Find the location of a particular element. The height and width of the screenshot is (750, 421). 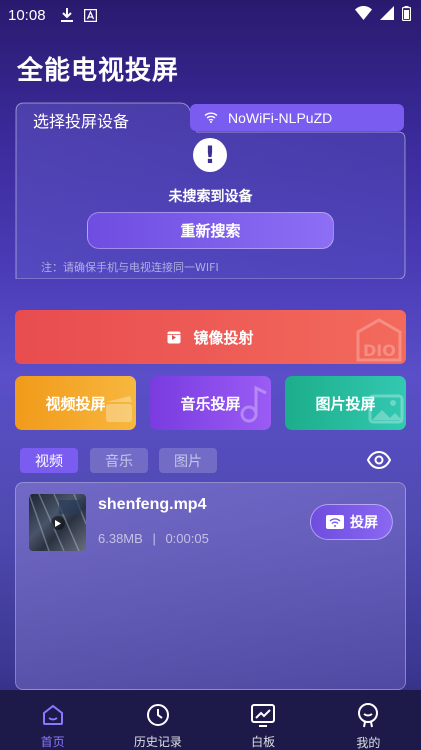

cast-icon is located at coordinates (335, 522).